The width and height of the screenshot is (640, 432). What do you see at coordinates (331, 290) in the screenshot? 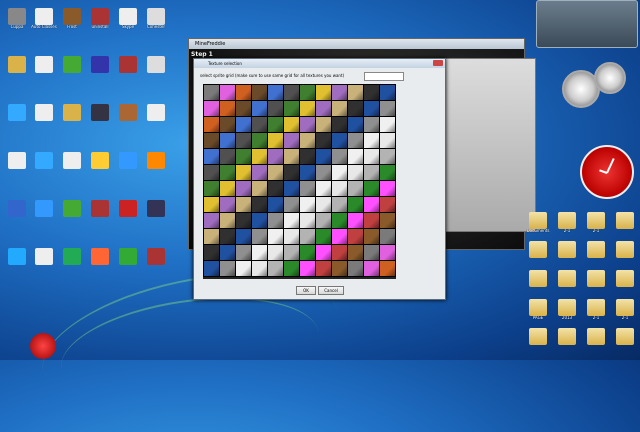
I see `cancel-button: Cancel` at bounding box center [331, 290].